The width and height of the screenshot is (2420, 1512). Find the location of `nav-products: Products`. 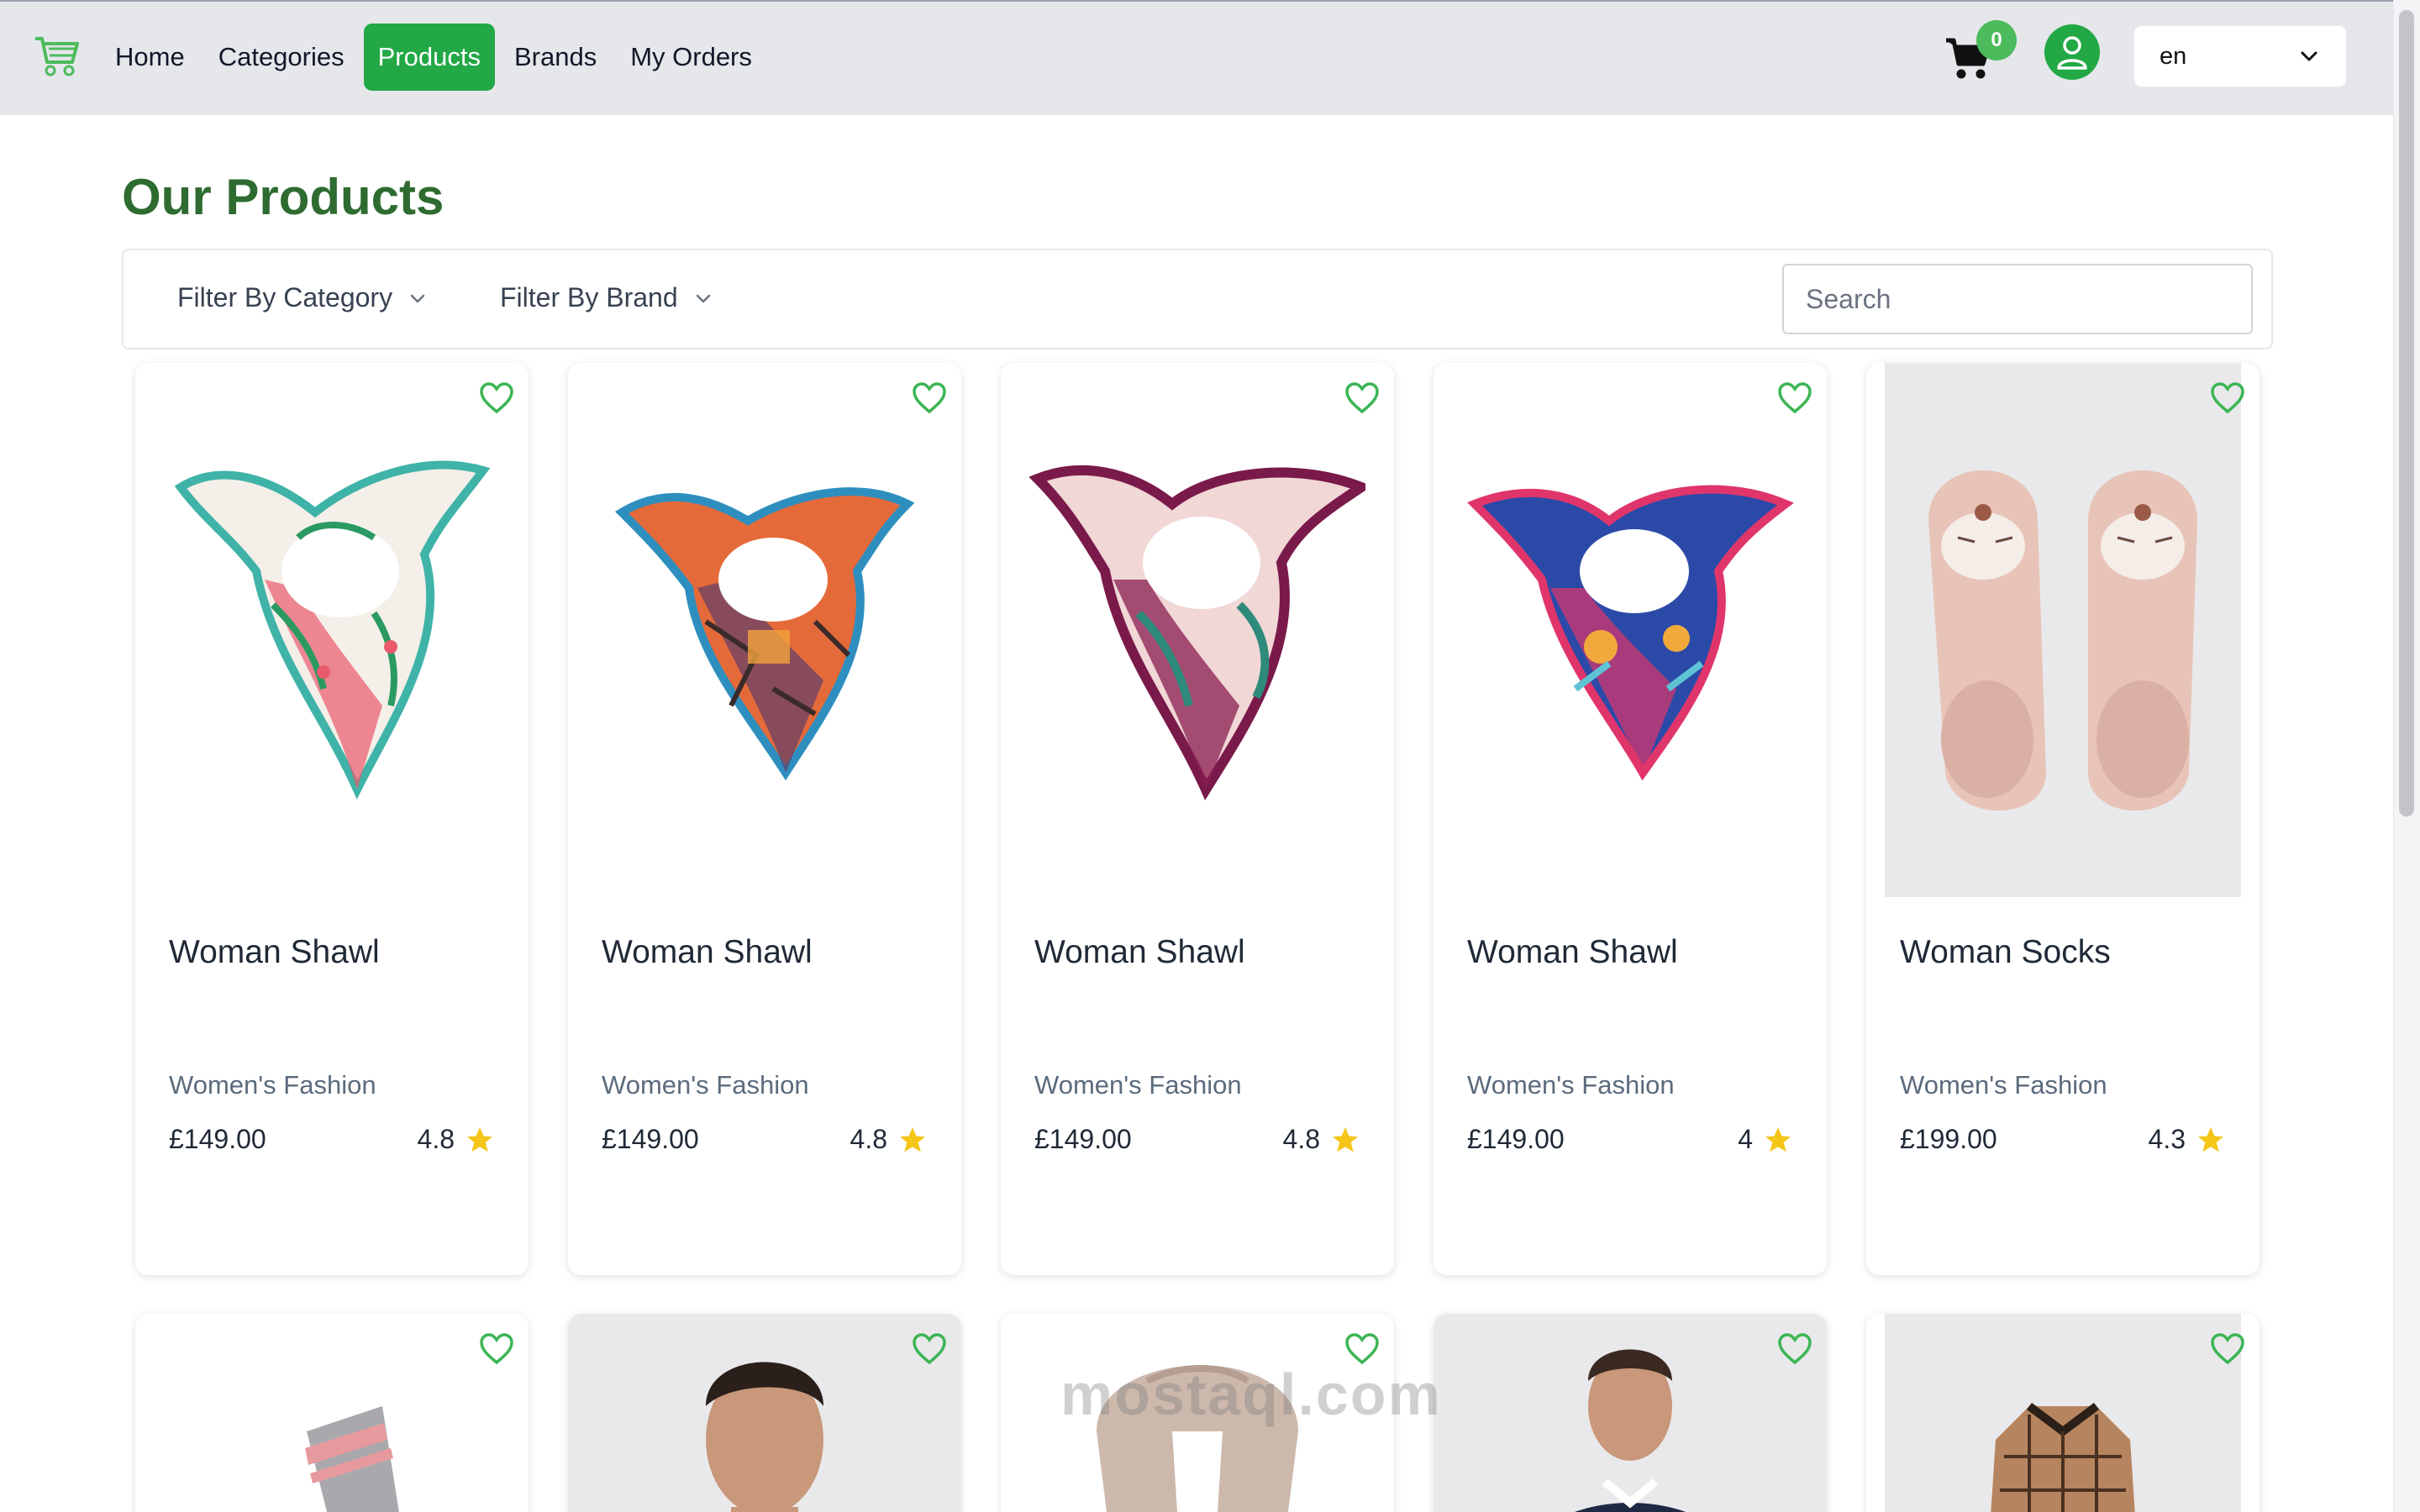

nav-products: Products is located at coordinates (429, 57).